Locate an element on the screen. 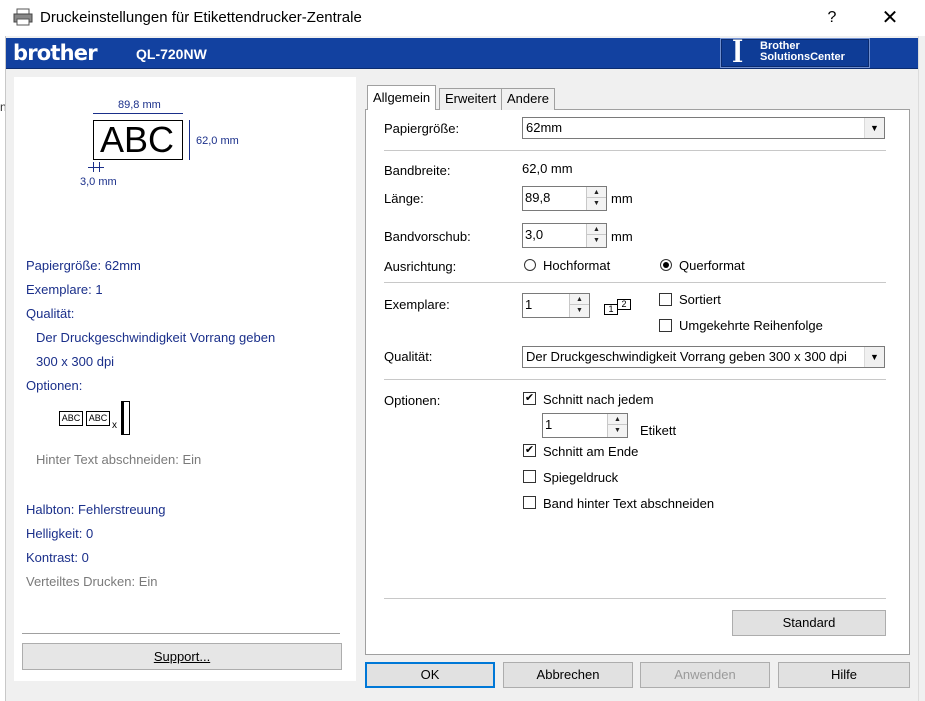 This screenshot has width=925, height=701. standard-button: Standard is located at coordinates (809, 623).